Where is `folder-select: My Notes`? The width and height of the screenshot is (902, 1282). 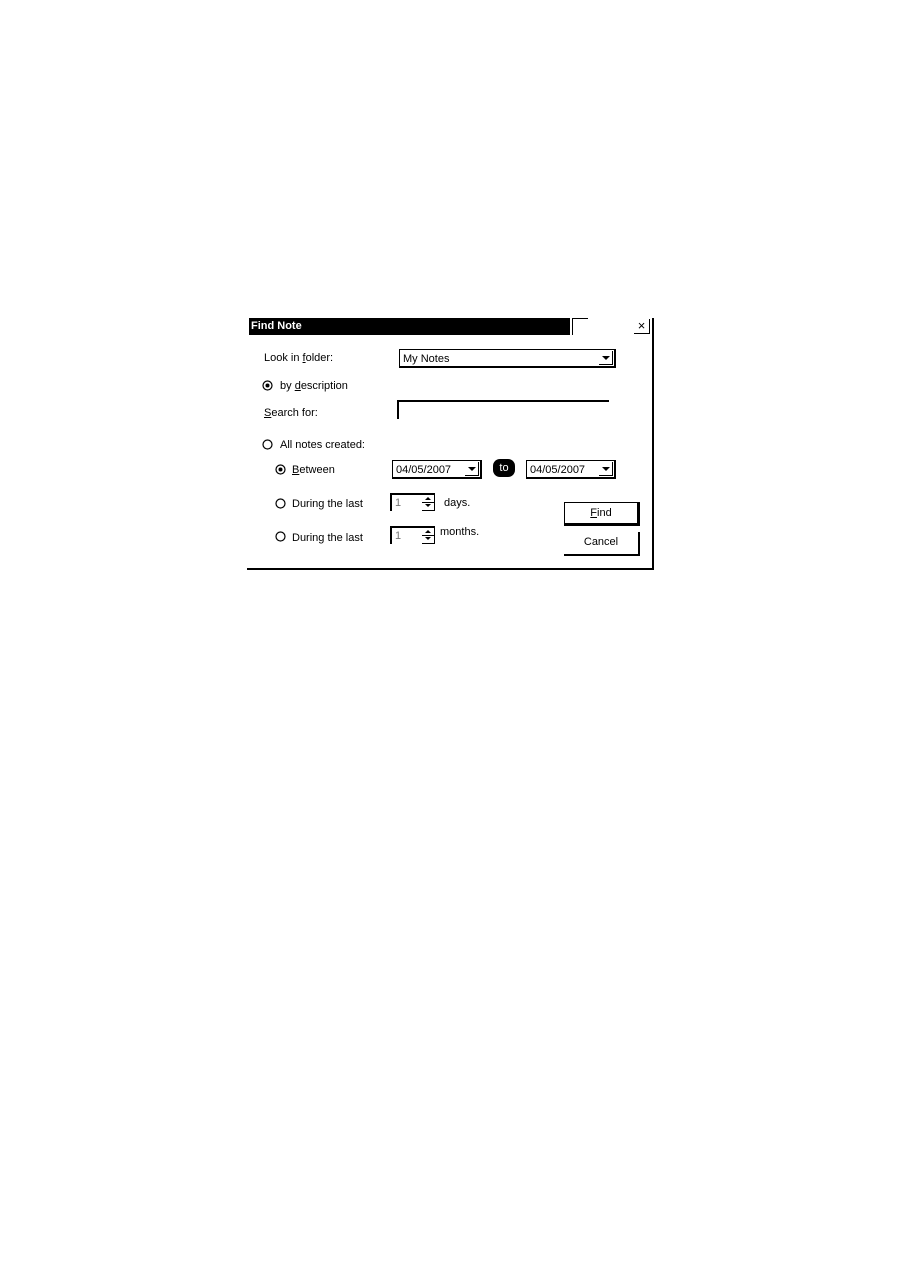 folder-select: My Notes is located at coordinates (507, 358).